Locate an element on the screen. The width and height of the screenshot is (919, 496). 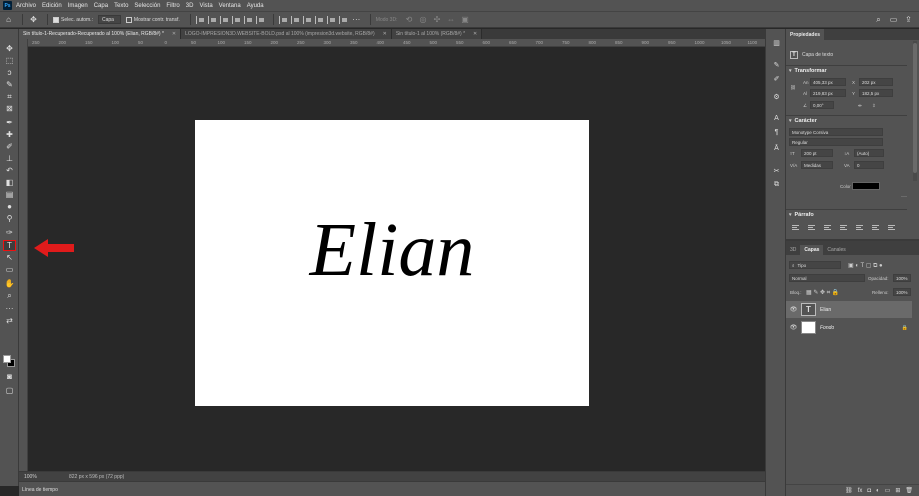
font-style-dropdown: Regular is located at coordinates (836, 142).